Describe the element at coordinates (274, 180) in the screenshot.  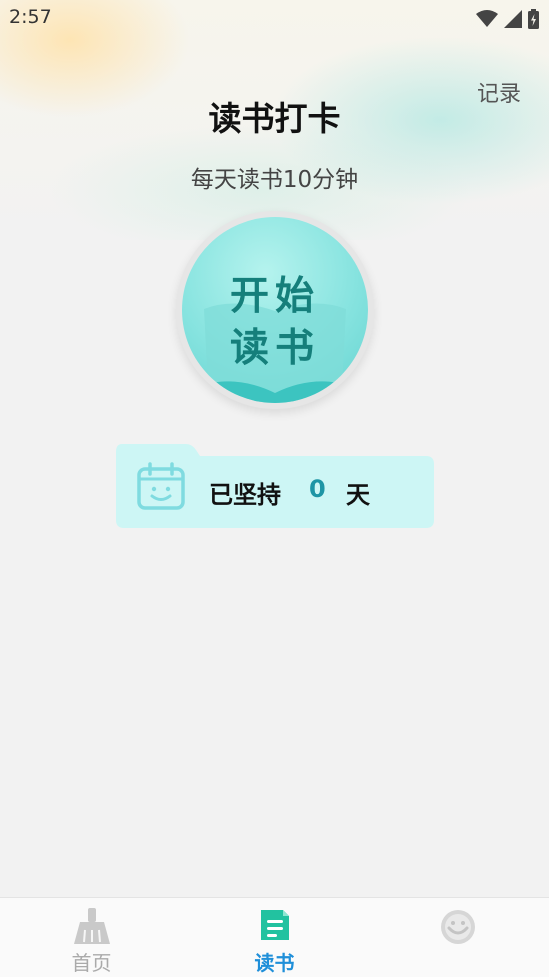
I see `page-subtitle: 每天读书10分钟` at that location.